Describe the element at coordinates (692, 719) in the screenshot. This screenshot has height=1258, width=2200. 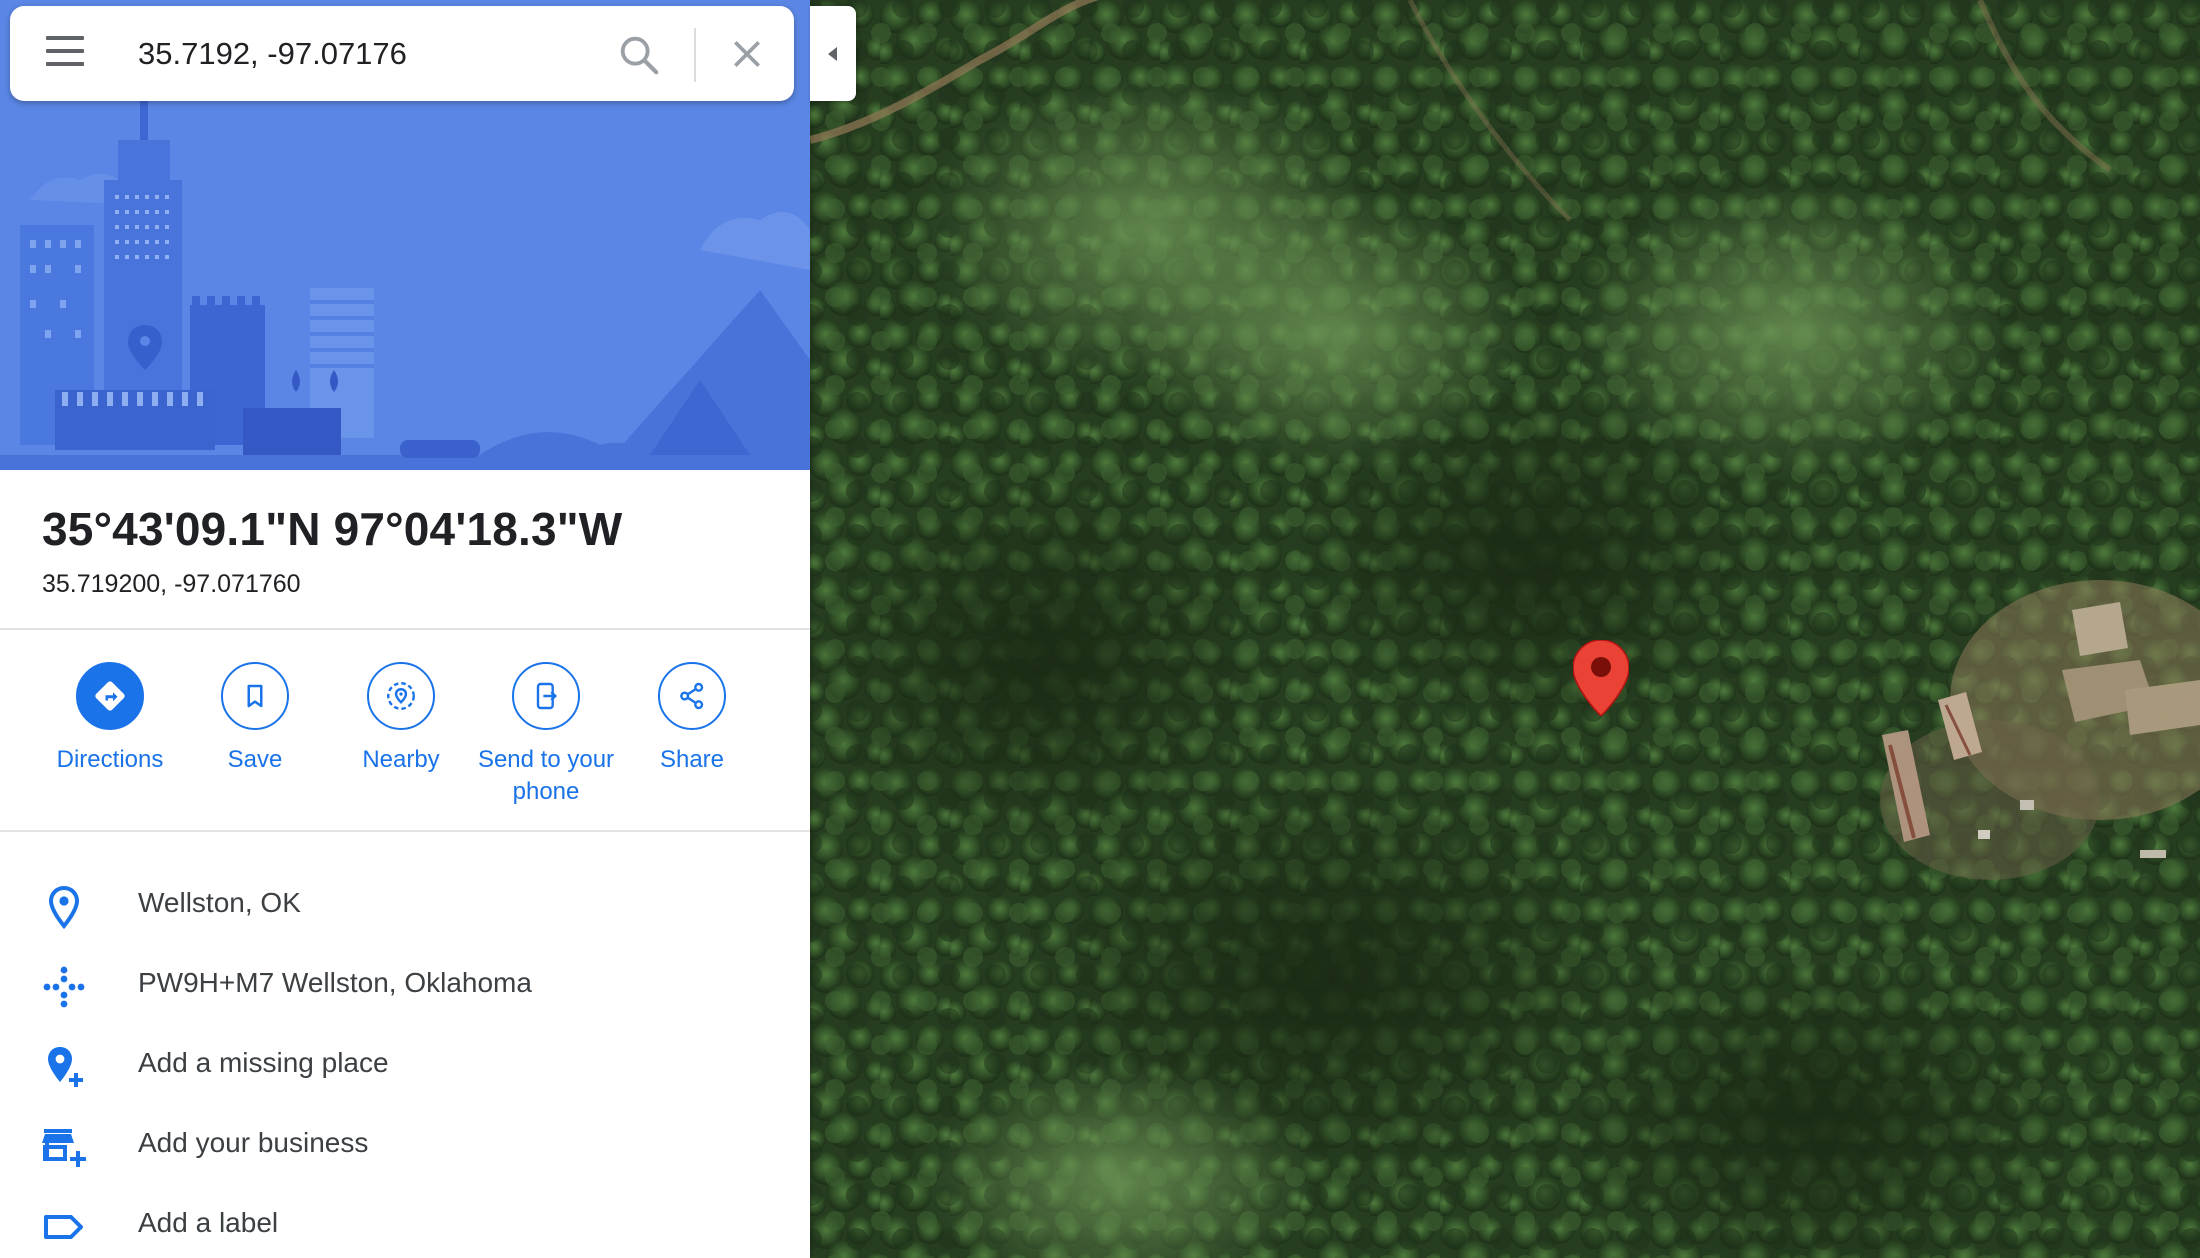
I see `share-button: Share` at that location.